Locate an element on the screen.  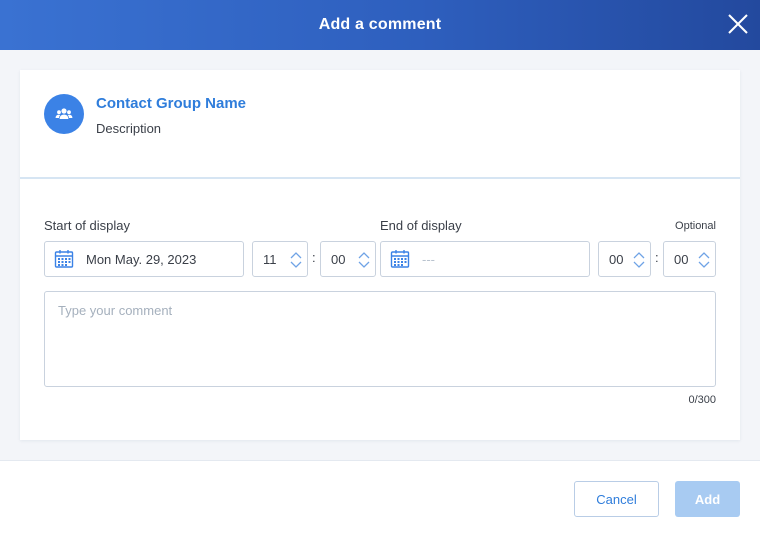
start-hour-value: 11 is located at coordinates (270, 259).